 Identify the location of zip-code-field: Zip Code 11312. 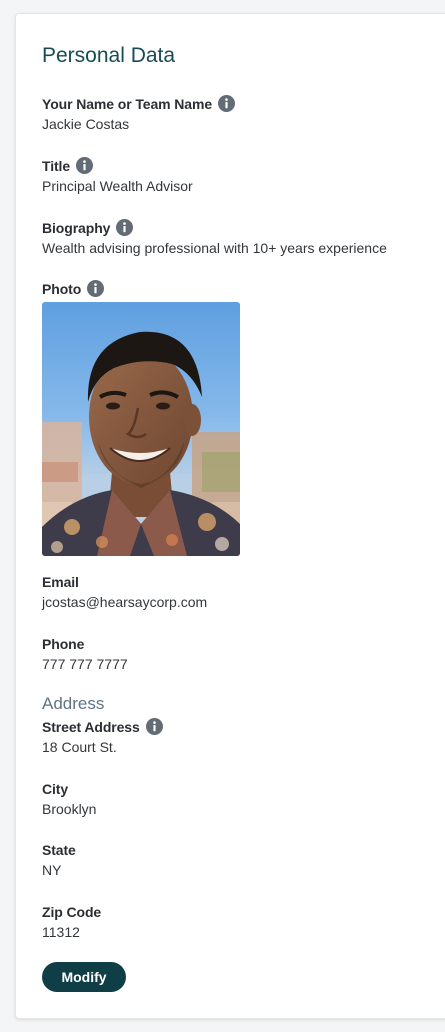
(243, 921).